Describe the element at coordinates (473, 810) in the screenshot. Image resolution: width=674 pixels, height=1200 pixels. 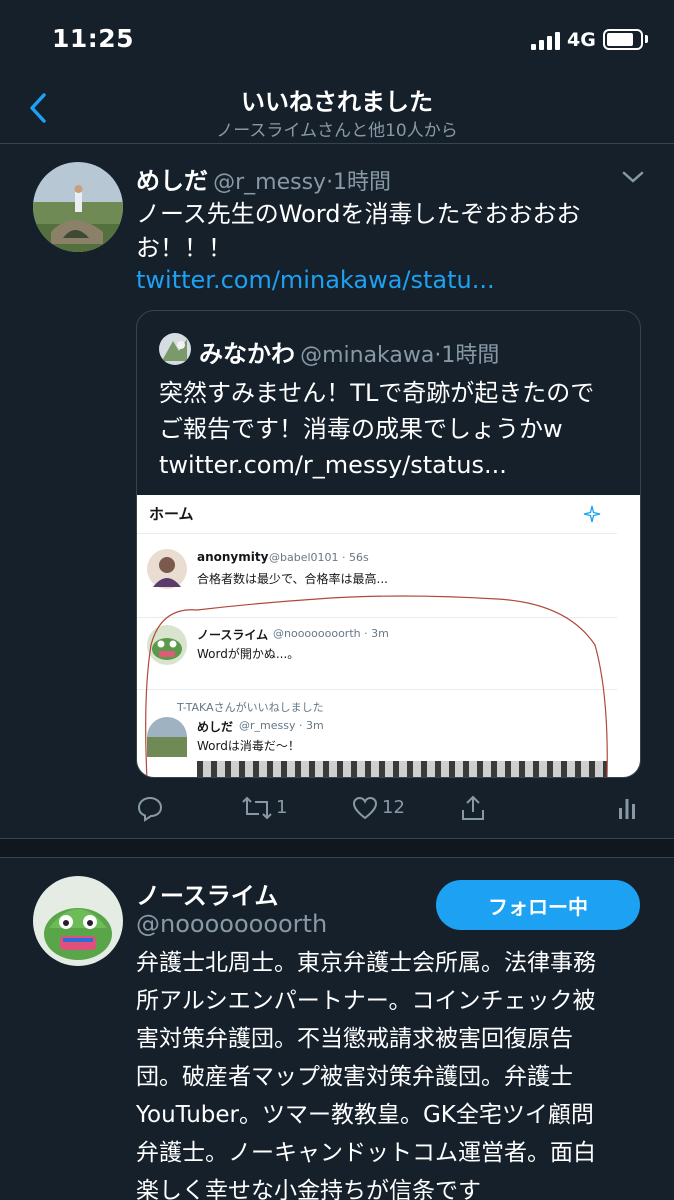
I see `share-icon` at that location.